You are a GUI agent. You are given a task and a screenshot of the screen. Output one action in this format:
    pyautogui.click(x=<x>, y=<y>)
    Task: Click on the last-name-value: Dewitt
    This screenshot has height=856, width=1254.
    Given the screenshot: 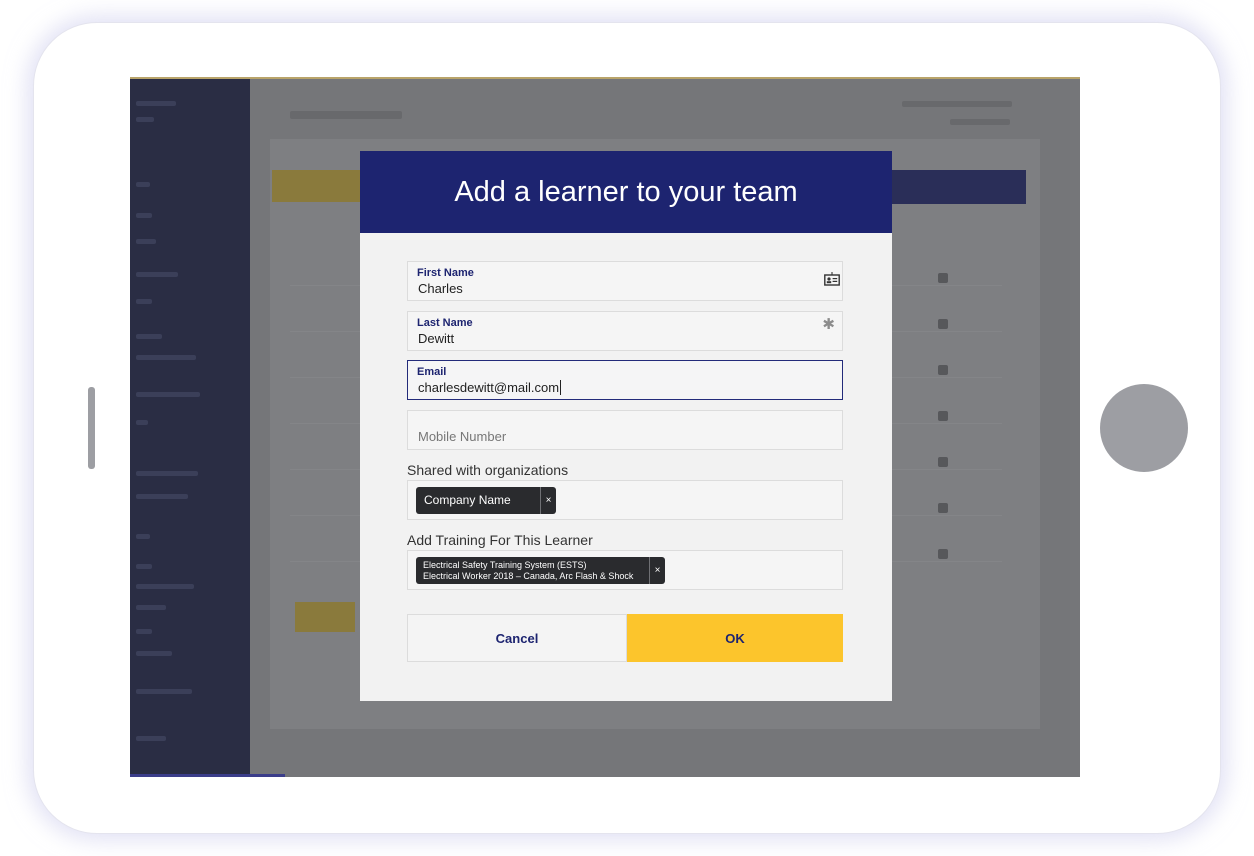 What is the action you would take?
    pyautogui.click(x=436, y=338)
    